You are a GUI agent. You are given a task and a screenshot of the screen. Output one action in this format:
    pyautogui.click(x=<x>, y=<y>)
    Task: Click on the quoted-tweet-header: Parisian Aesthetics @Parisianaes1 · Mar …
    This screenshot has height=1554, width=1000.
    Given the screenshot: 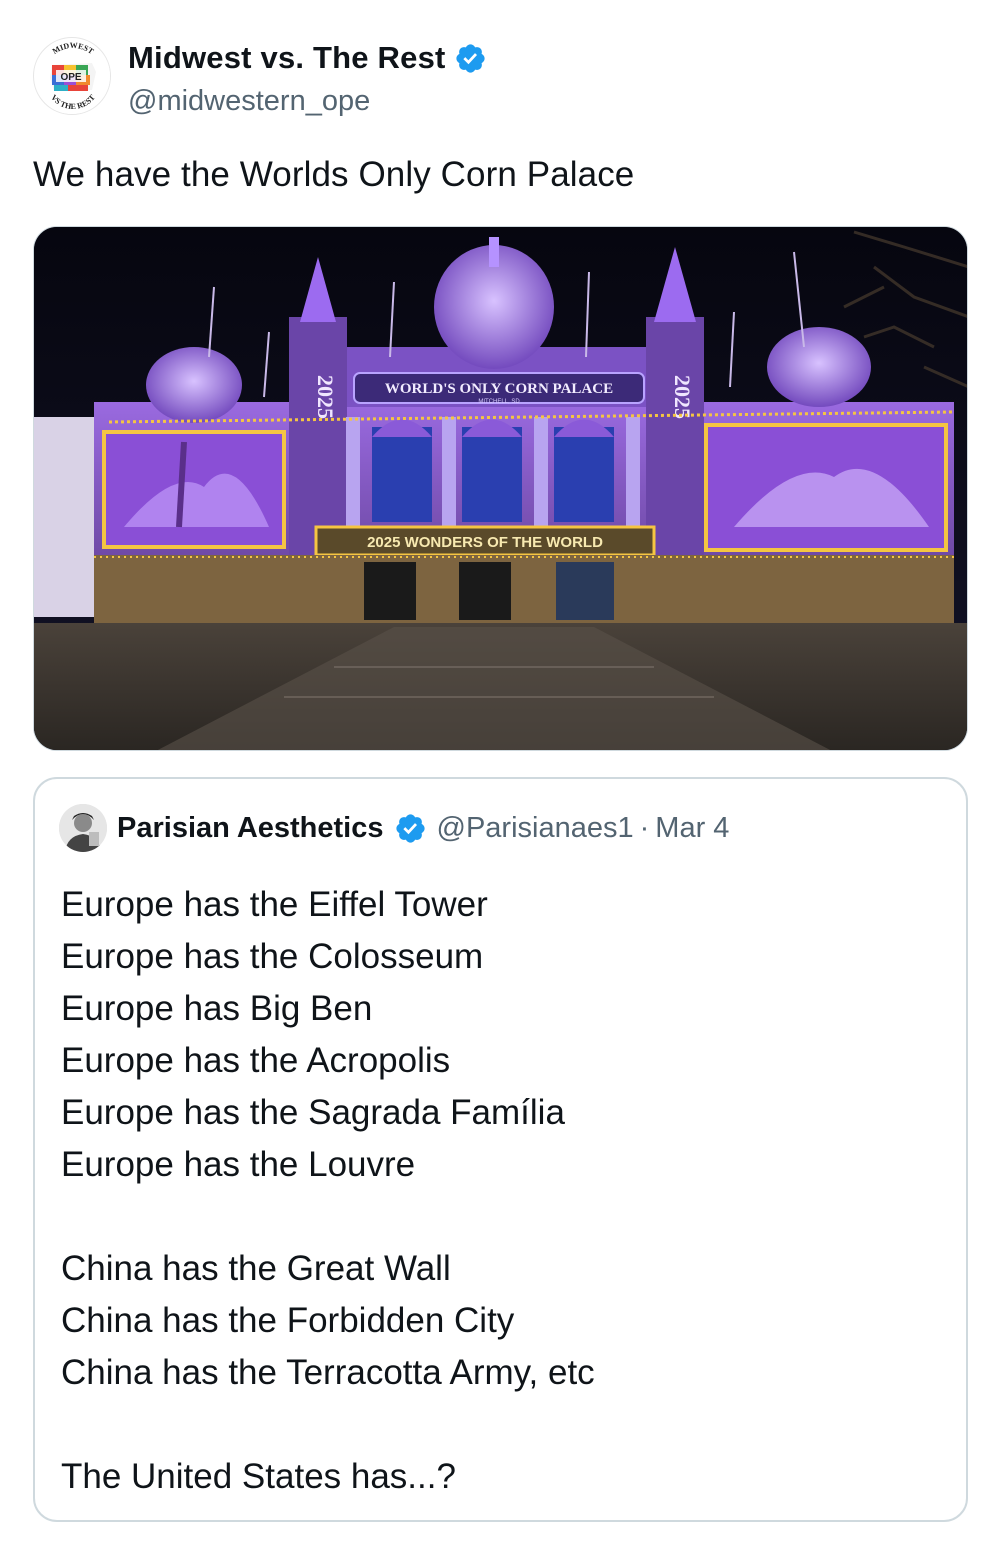 What is the action you would take?
    pyautogui.click(x=394, y=828)
    